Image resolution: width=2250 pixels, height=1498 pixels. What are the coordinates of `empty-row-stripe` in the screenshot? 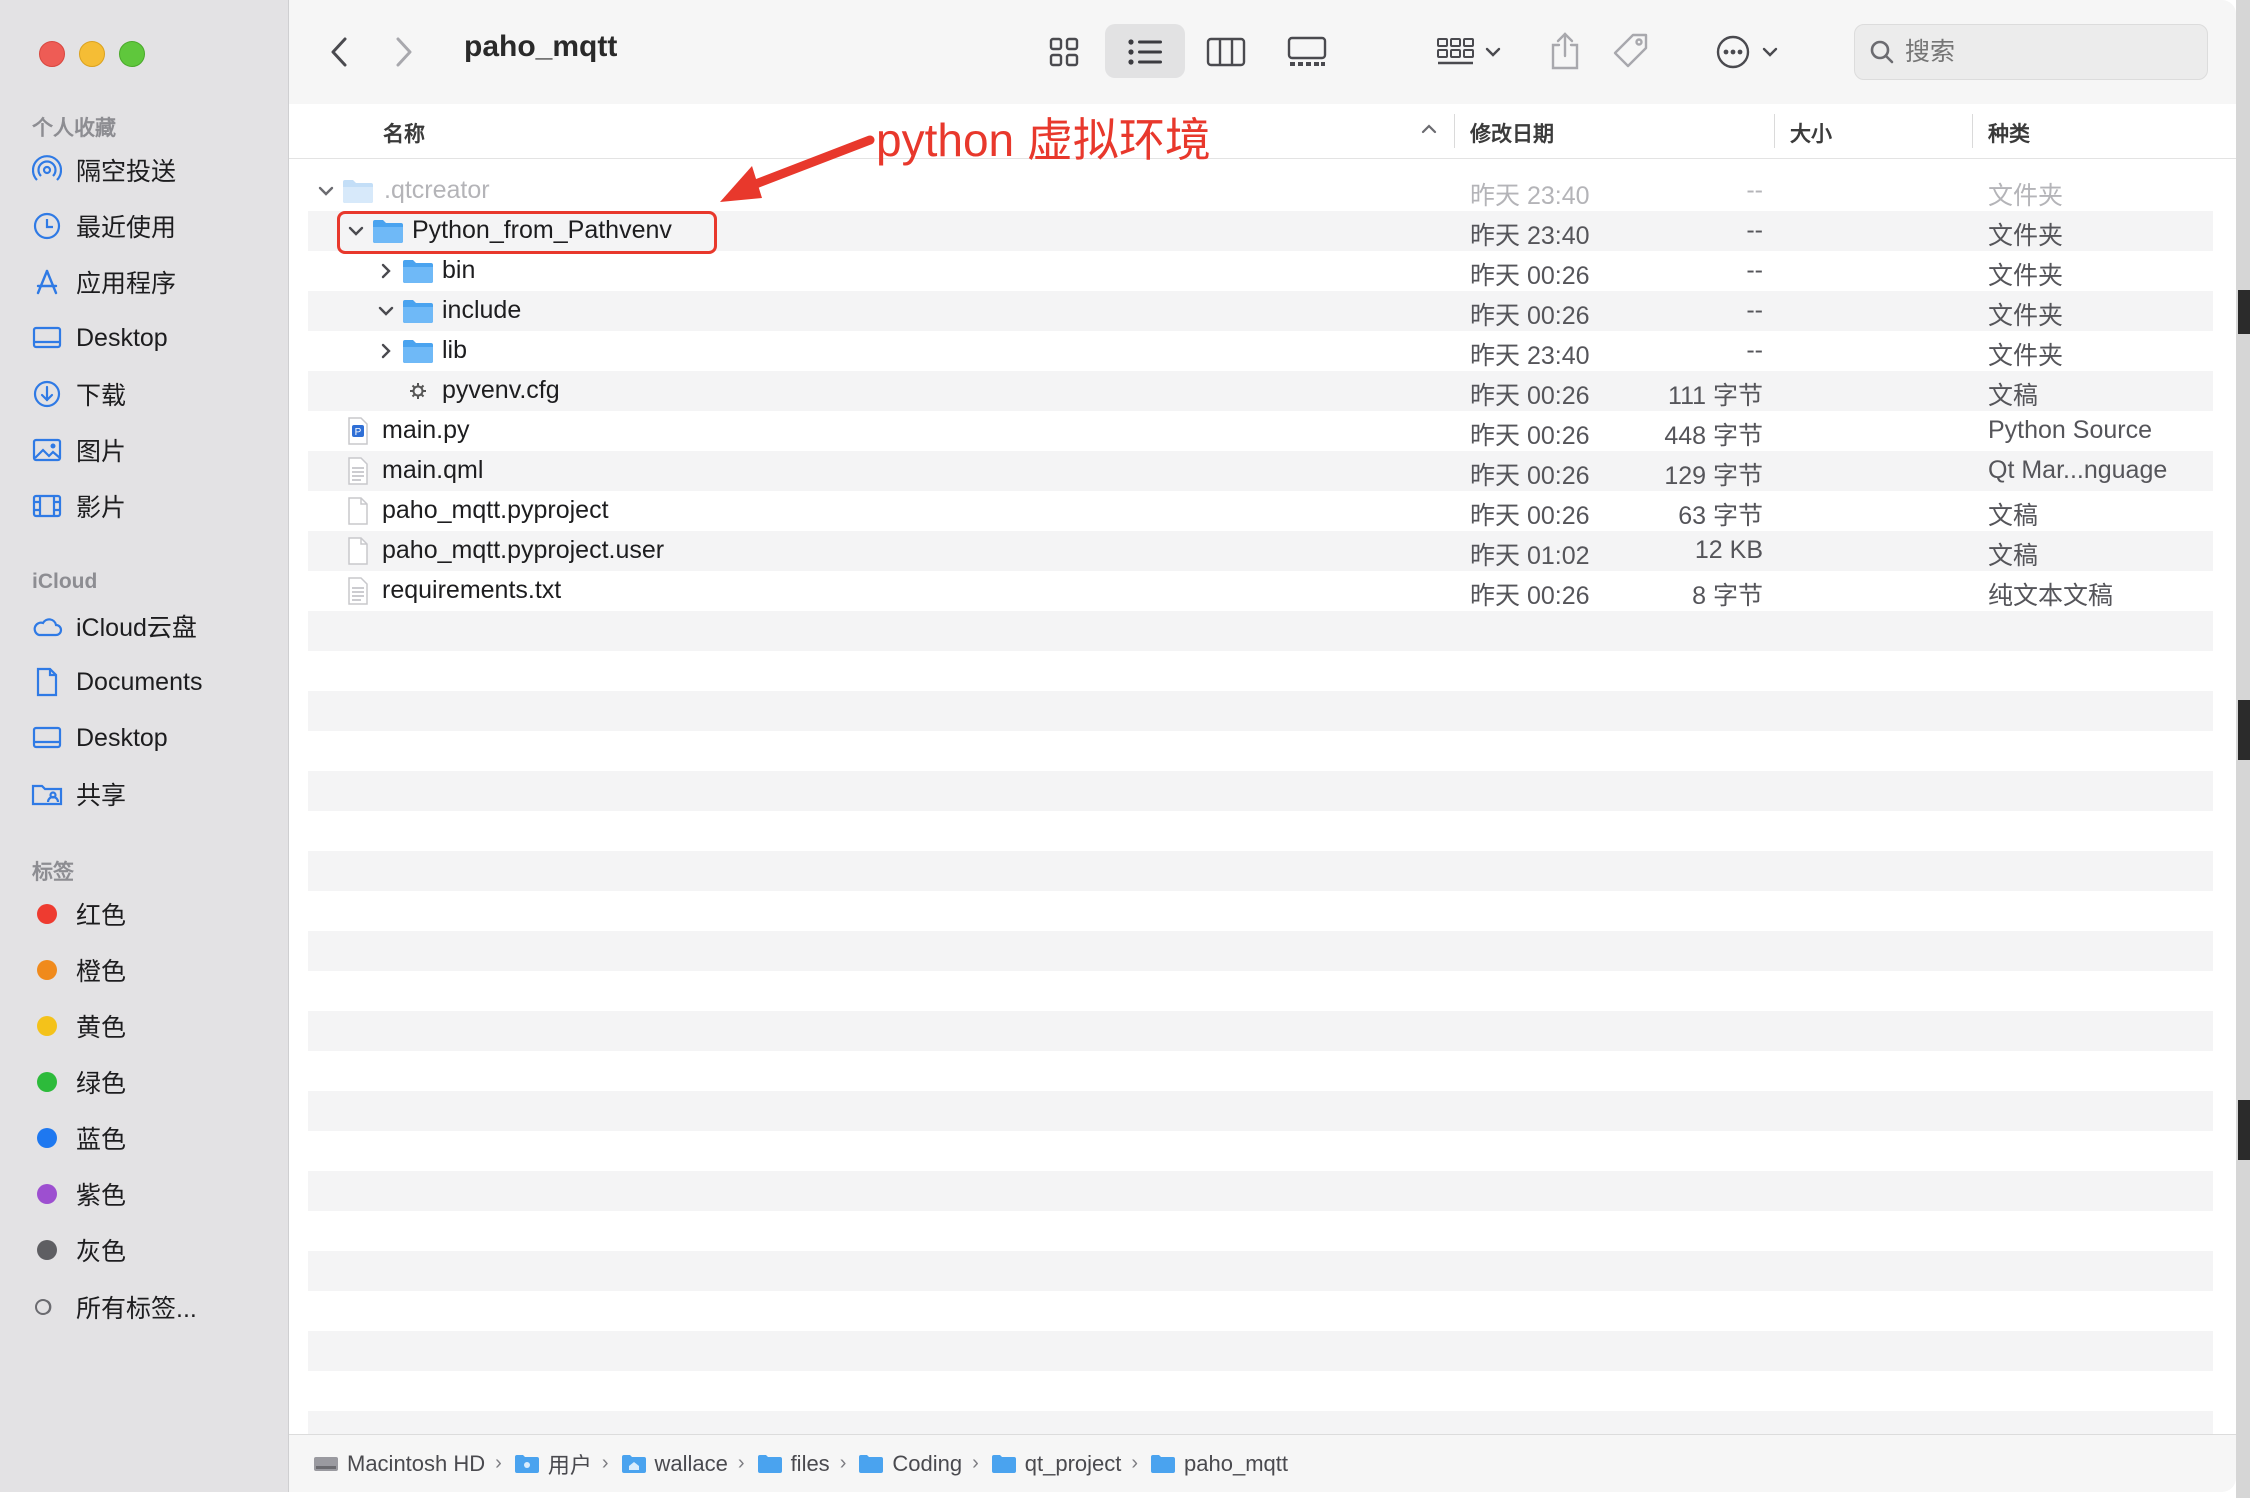 It's located at (1260, 1191).